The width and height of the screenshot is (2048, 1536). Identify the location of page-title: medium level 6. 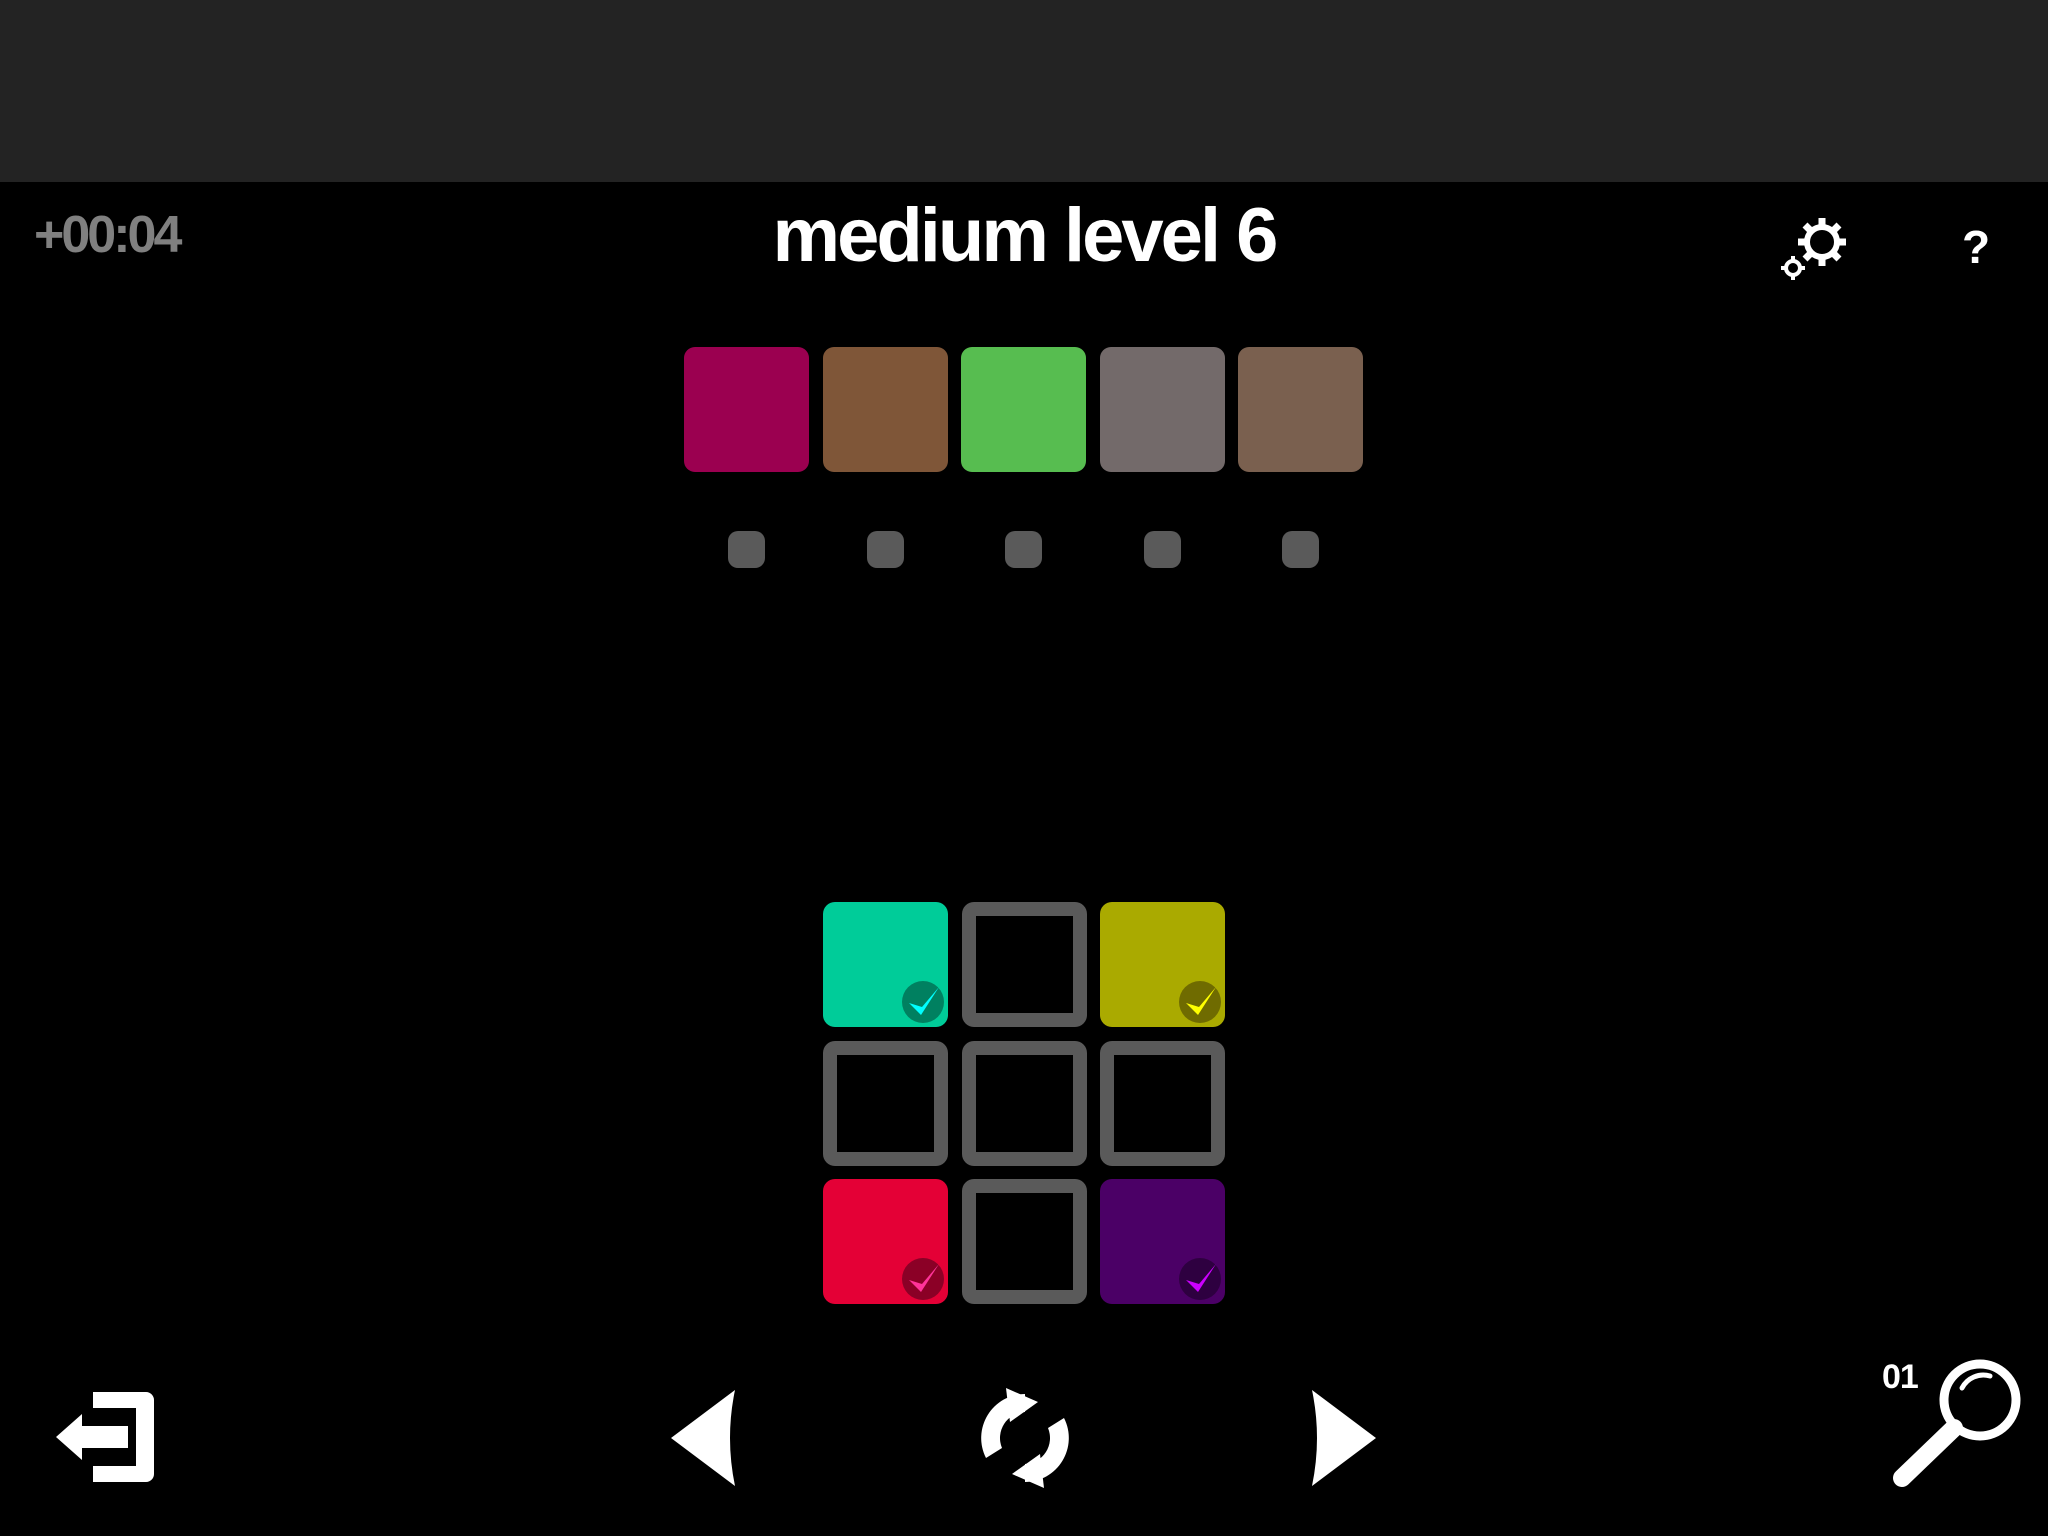
(1025, 235).